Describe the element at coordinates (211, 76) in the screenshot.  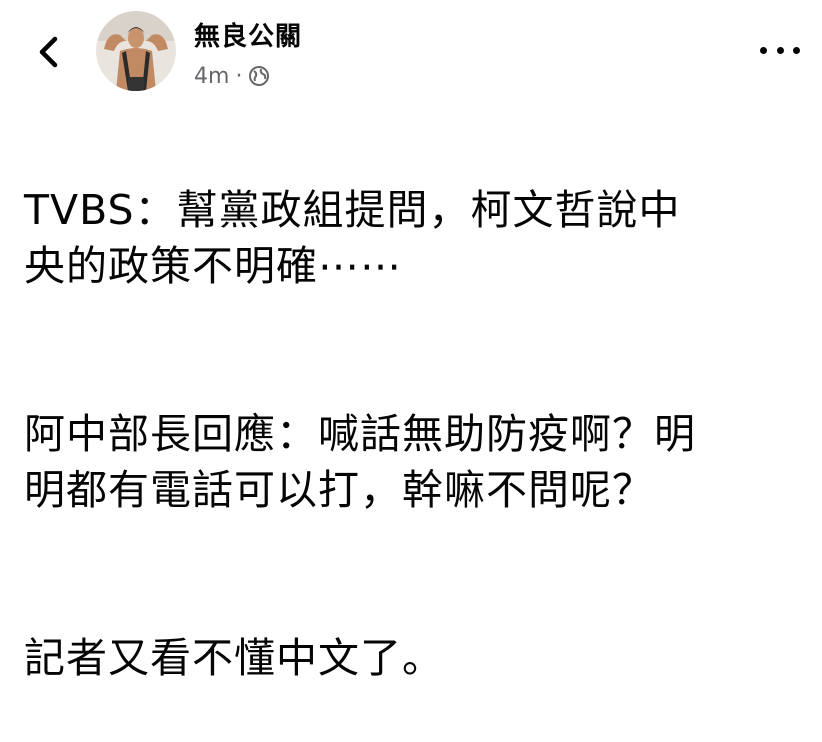
I see `timestamp: 4m` at that location.